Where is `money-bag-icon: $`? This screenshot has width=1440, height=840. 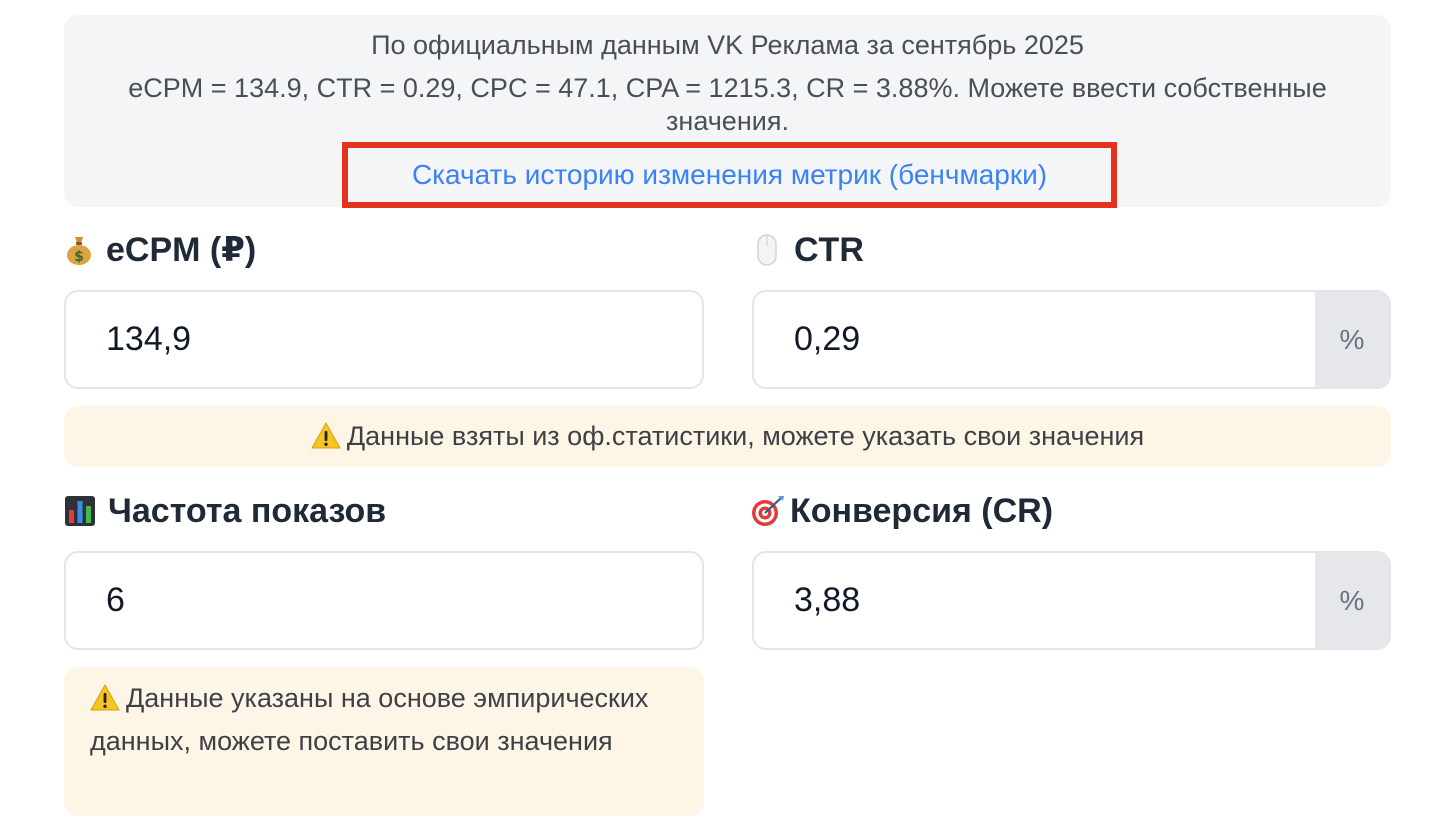 money-bag-icon: $ is located at coordinates (79, 250).